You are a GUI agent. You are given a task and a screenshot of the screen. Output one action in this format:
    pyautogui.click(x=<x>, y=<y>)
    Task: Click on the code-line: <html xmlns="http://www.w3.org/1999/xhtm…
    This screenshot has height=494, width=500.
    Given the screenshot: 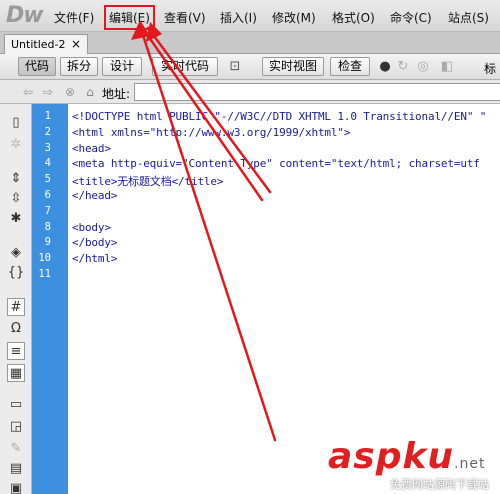 What is the action you would take?
    pyautogui.click(x=211, y=132)
    